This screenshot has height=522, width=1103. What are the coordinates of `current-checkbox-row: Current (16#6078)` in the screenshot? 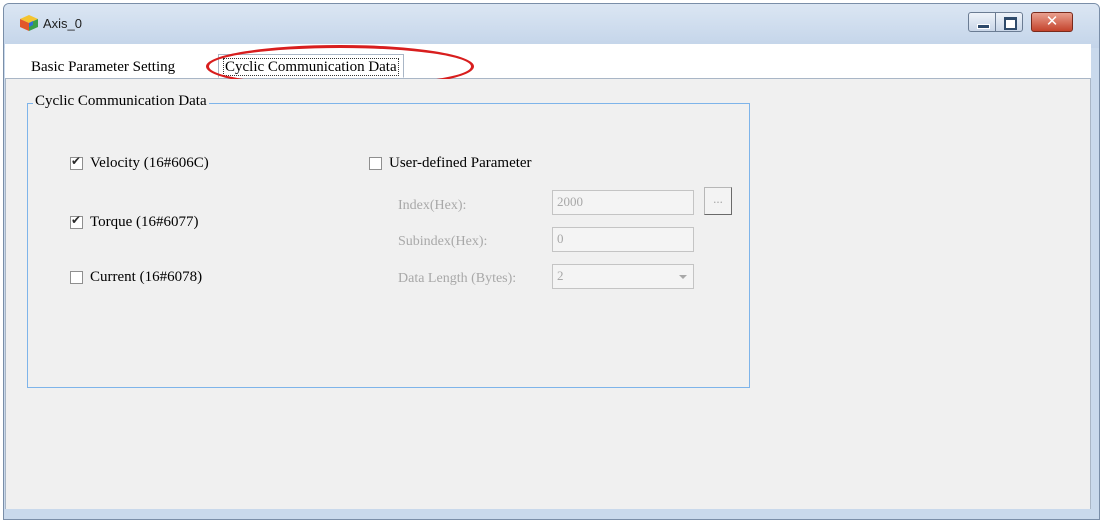 It's located at (136, 277).